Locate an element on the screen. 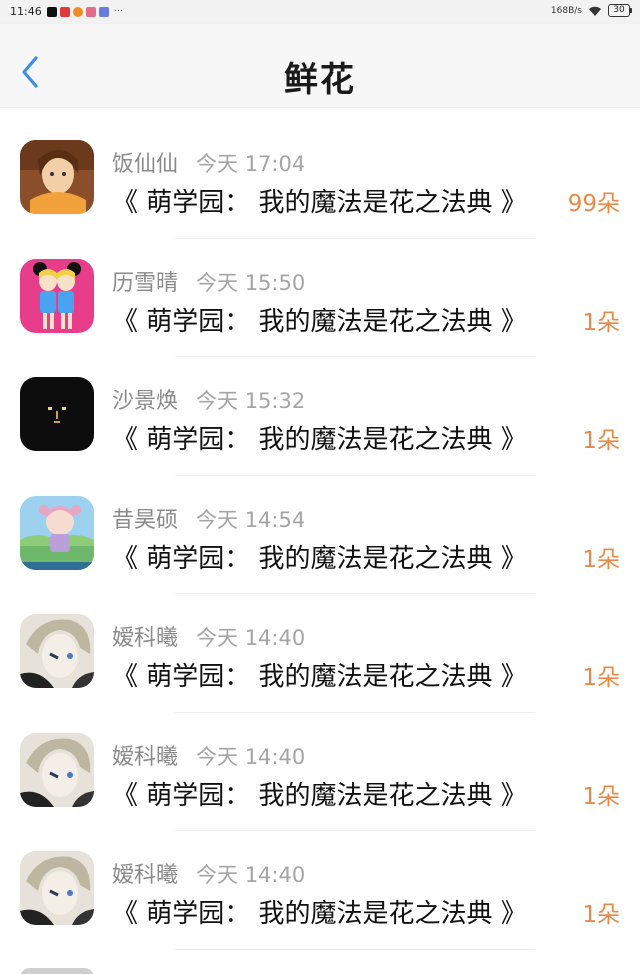 This screenshot has height=974, width=640. cartoon-girls-avatar-icon is located at coordinates (57, 295).